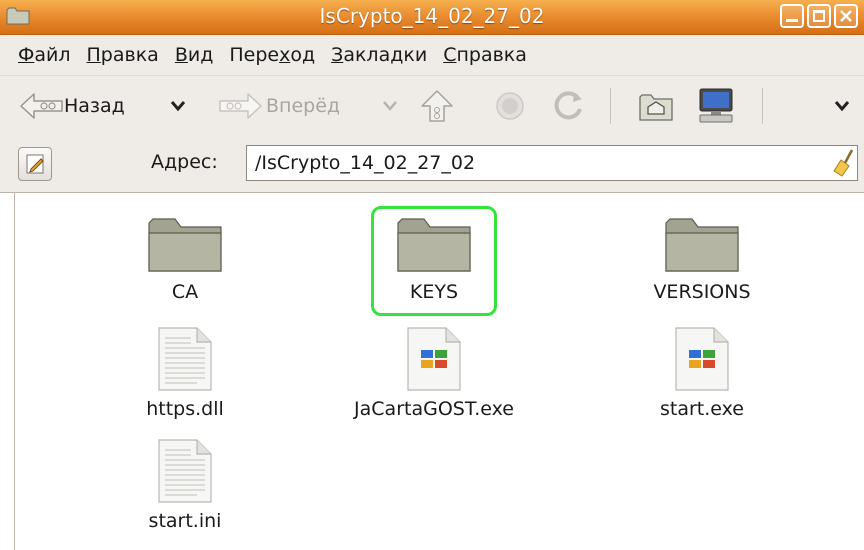  I want to click on file-item-executable: JaCartaGOST.exe, so click(434, 373).